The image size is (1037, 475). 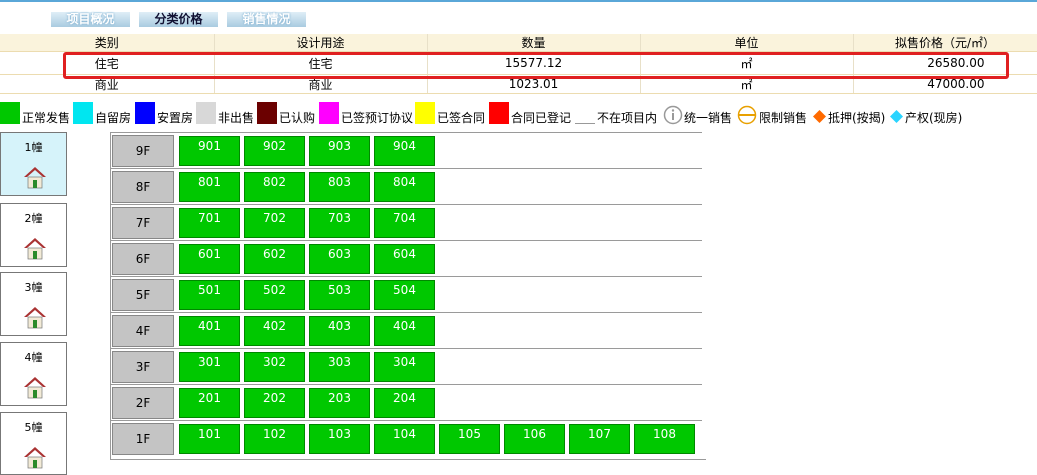 What do you see at coordinates (339, 403) in the screenshot?
I see `unit-cell: 203` at bounding box center [339, 403].